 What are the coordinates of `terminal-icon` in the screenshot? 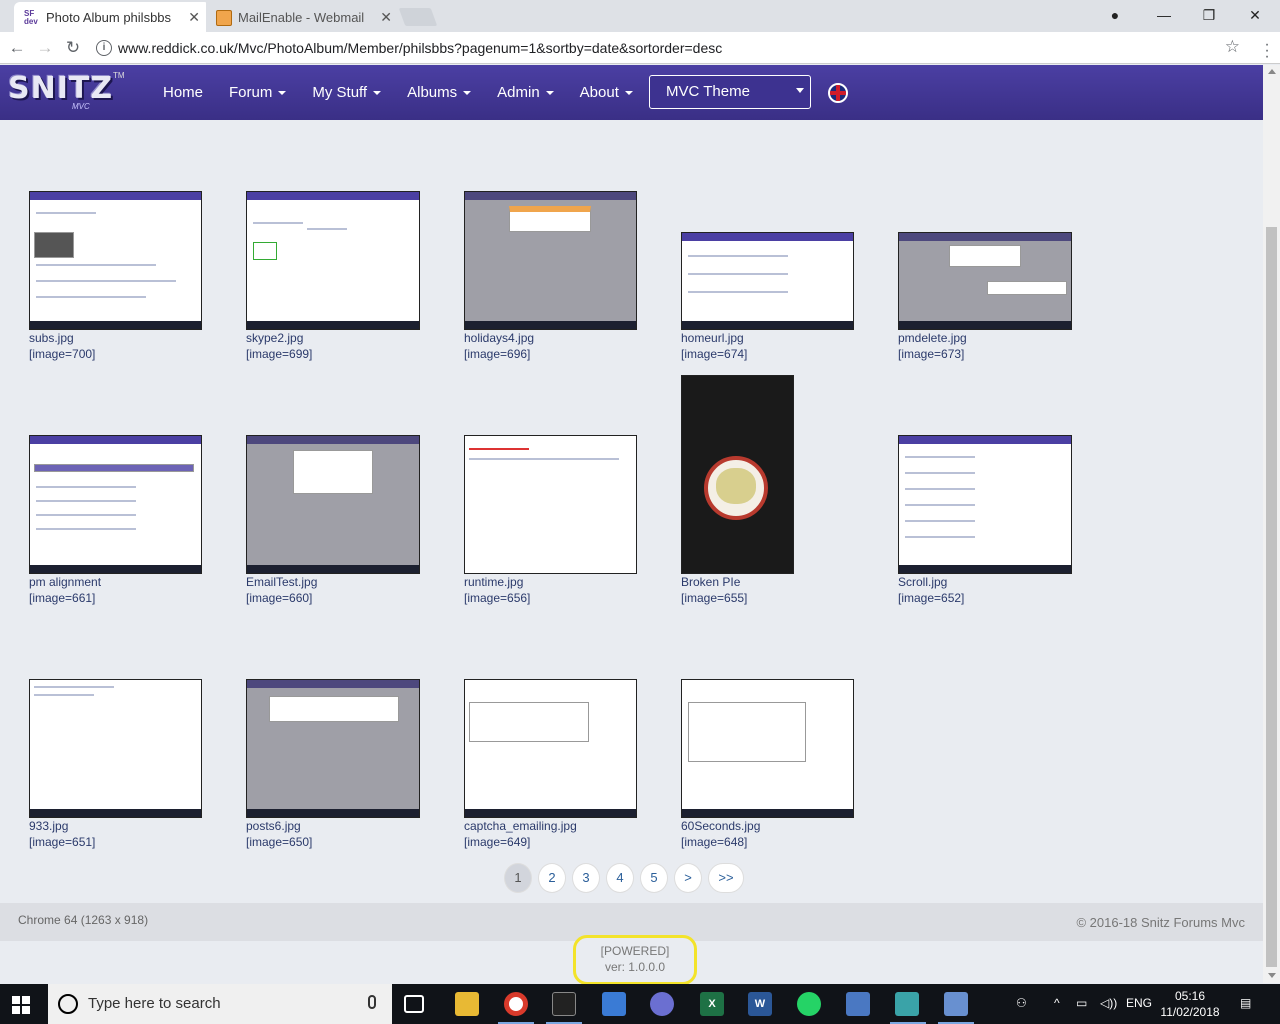 It's located at (564, 1004).